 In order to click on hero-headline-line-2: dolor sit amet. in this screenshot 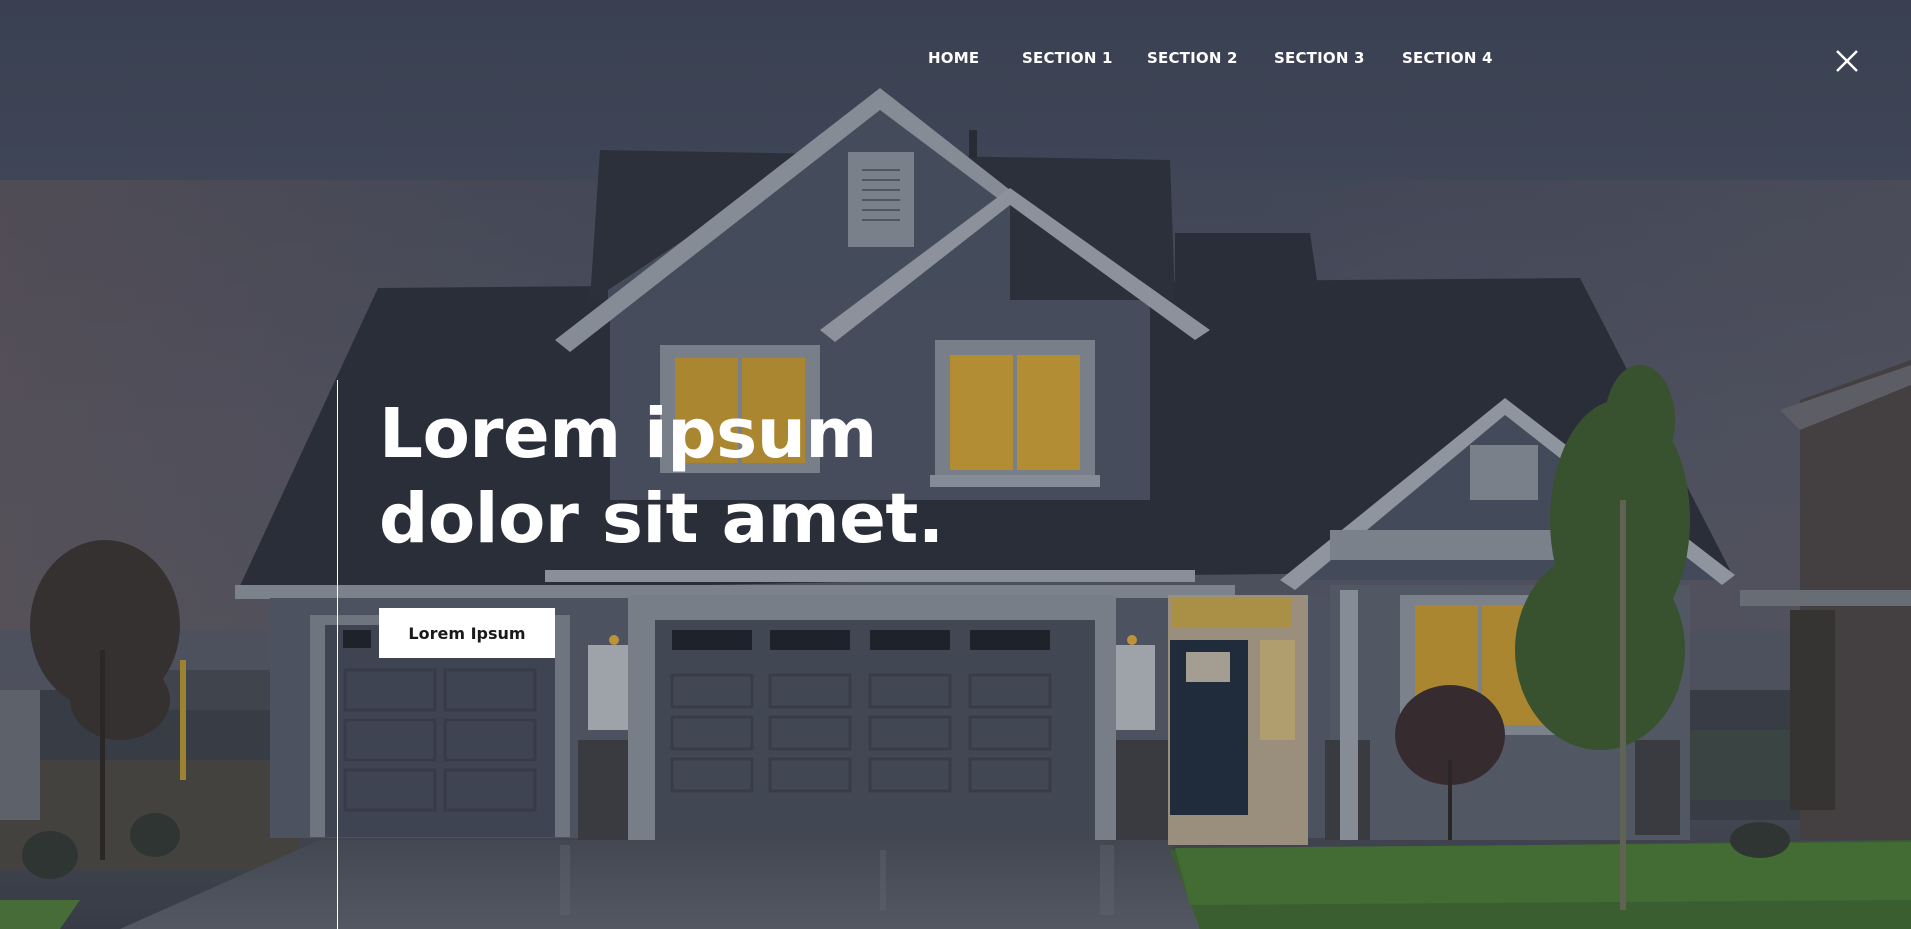, I will do `click(661, 519)`.